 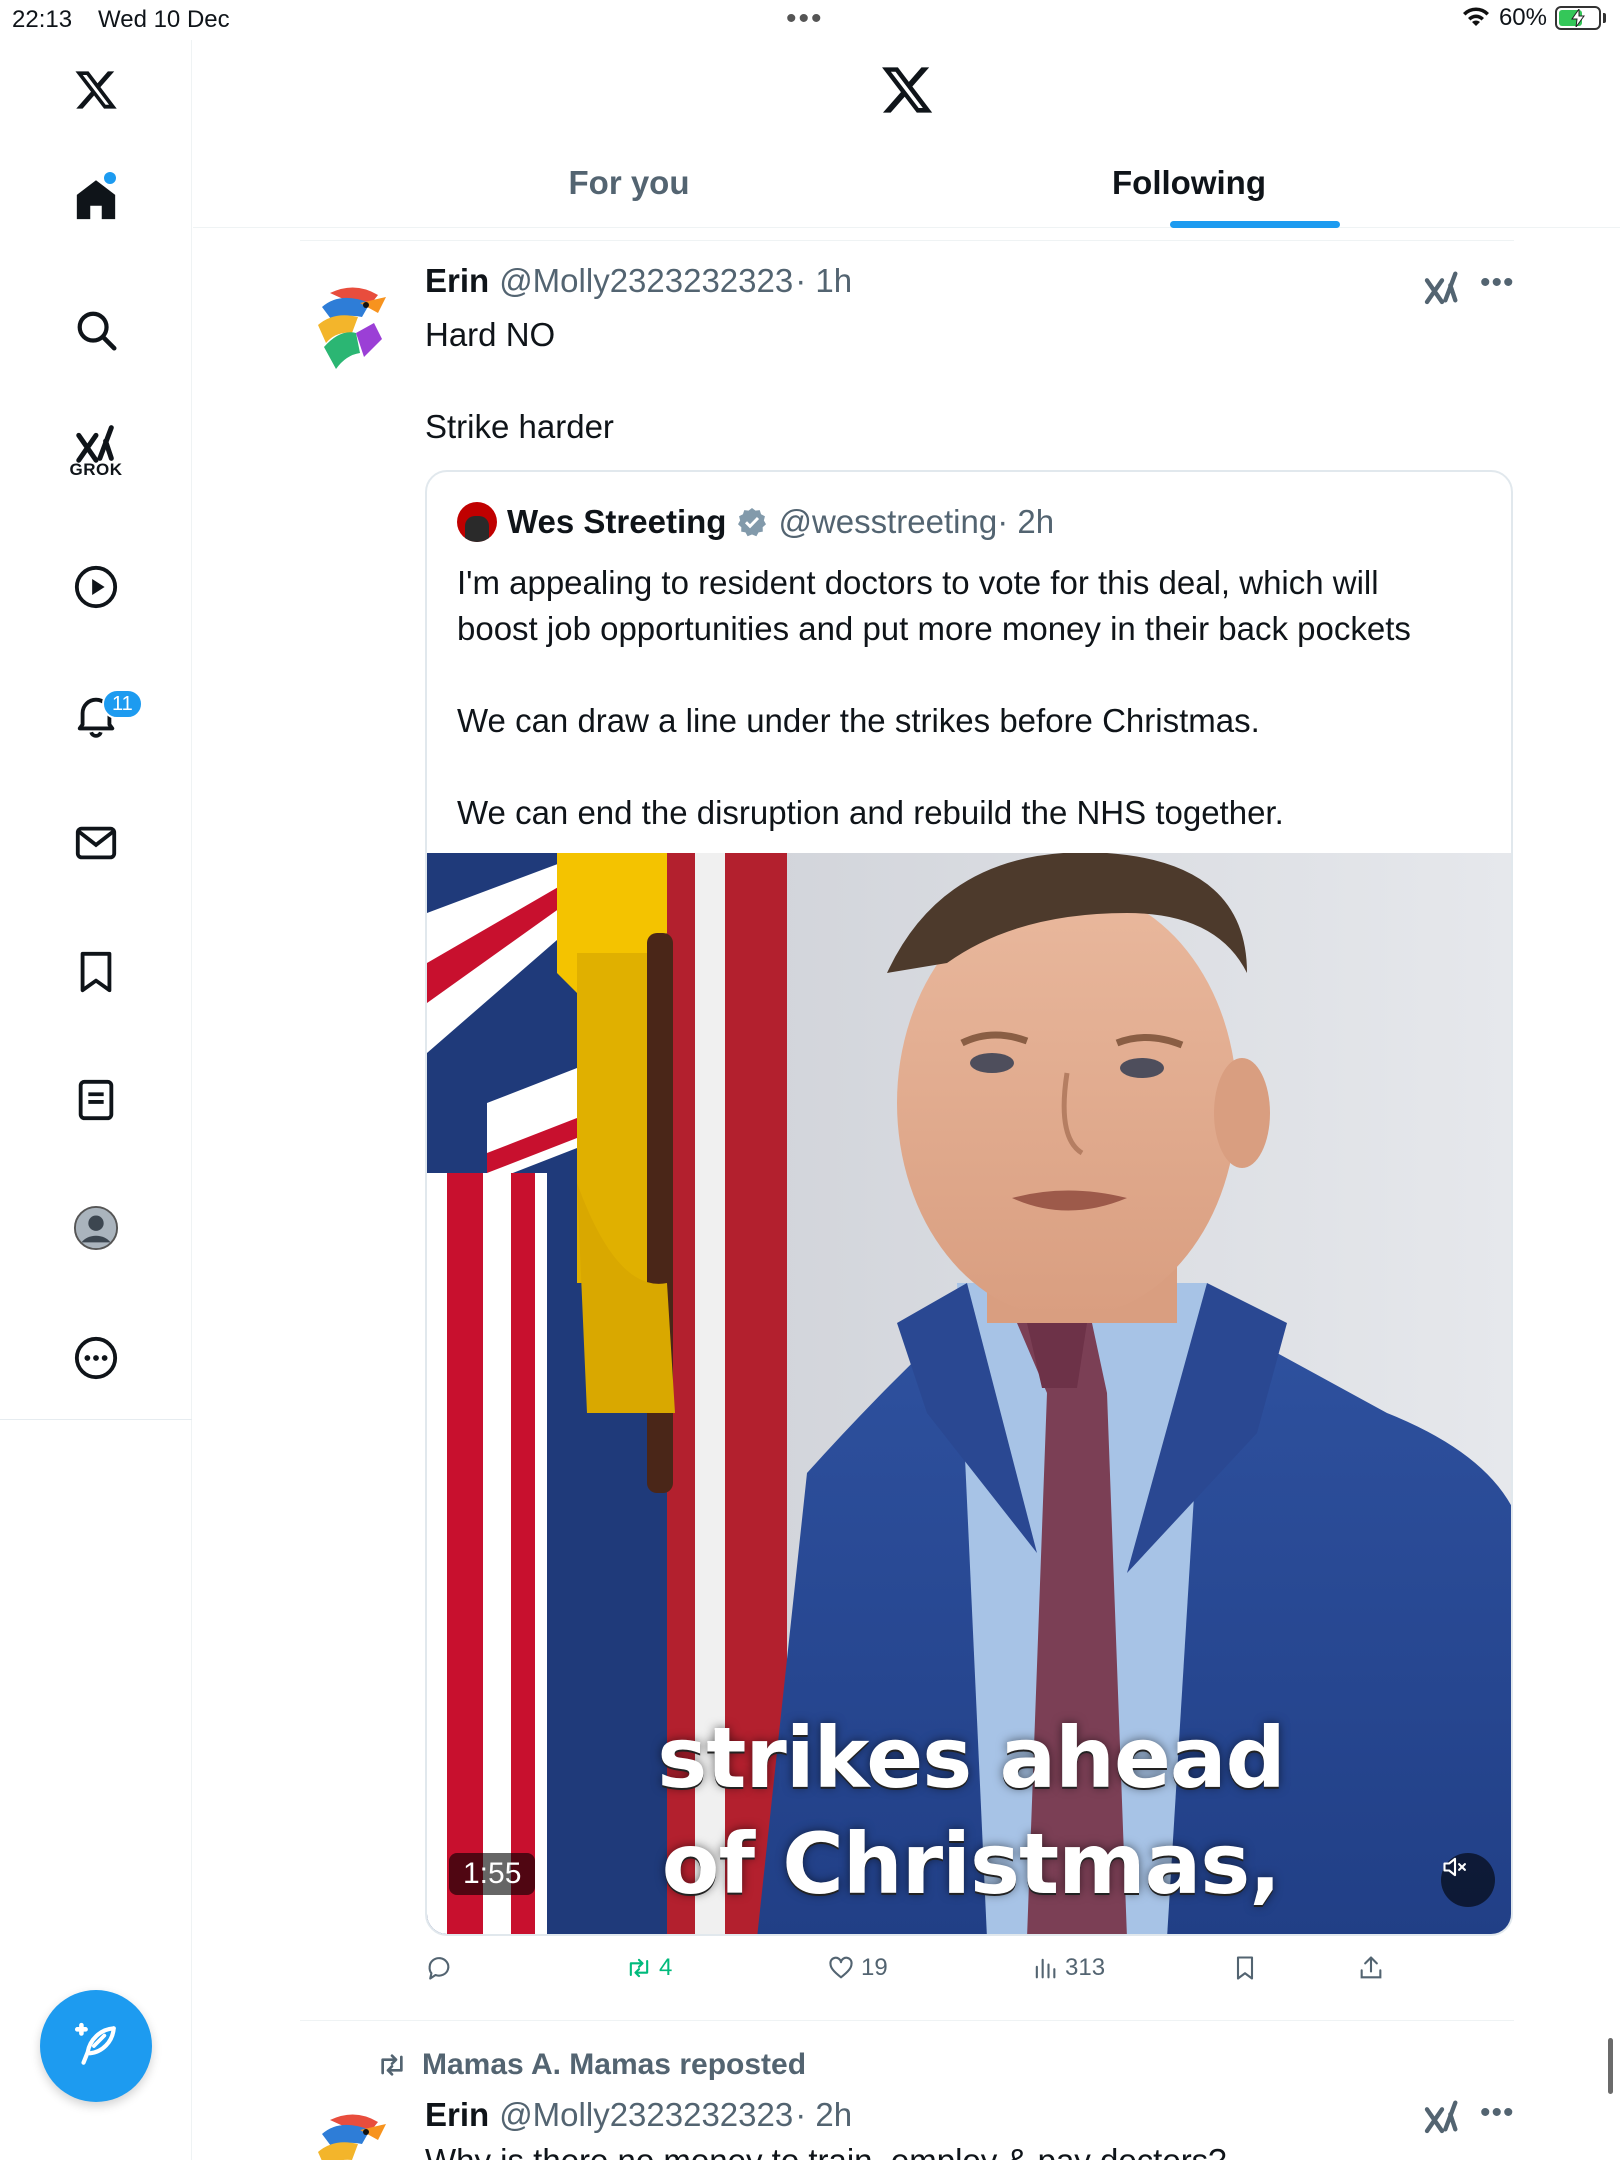 I want to click on heart-icon, so click(x=841, y=1967).